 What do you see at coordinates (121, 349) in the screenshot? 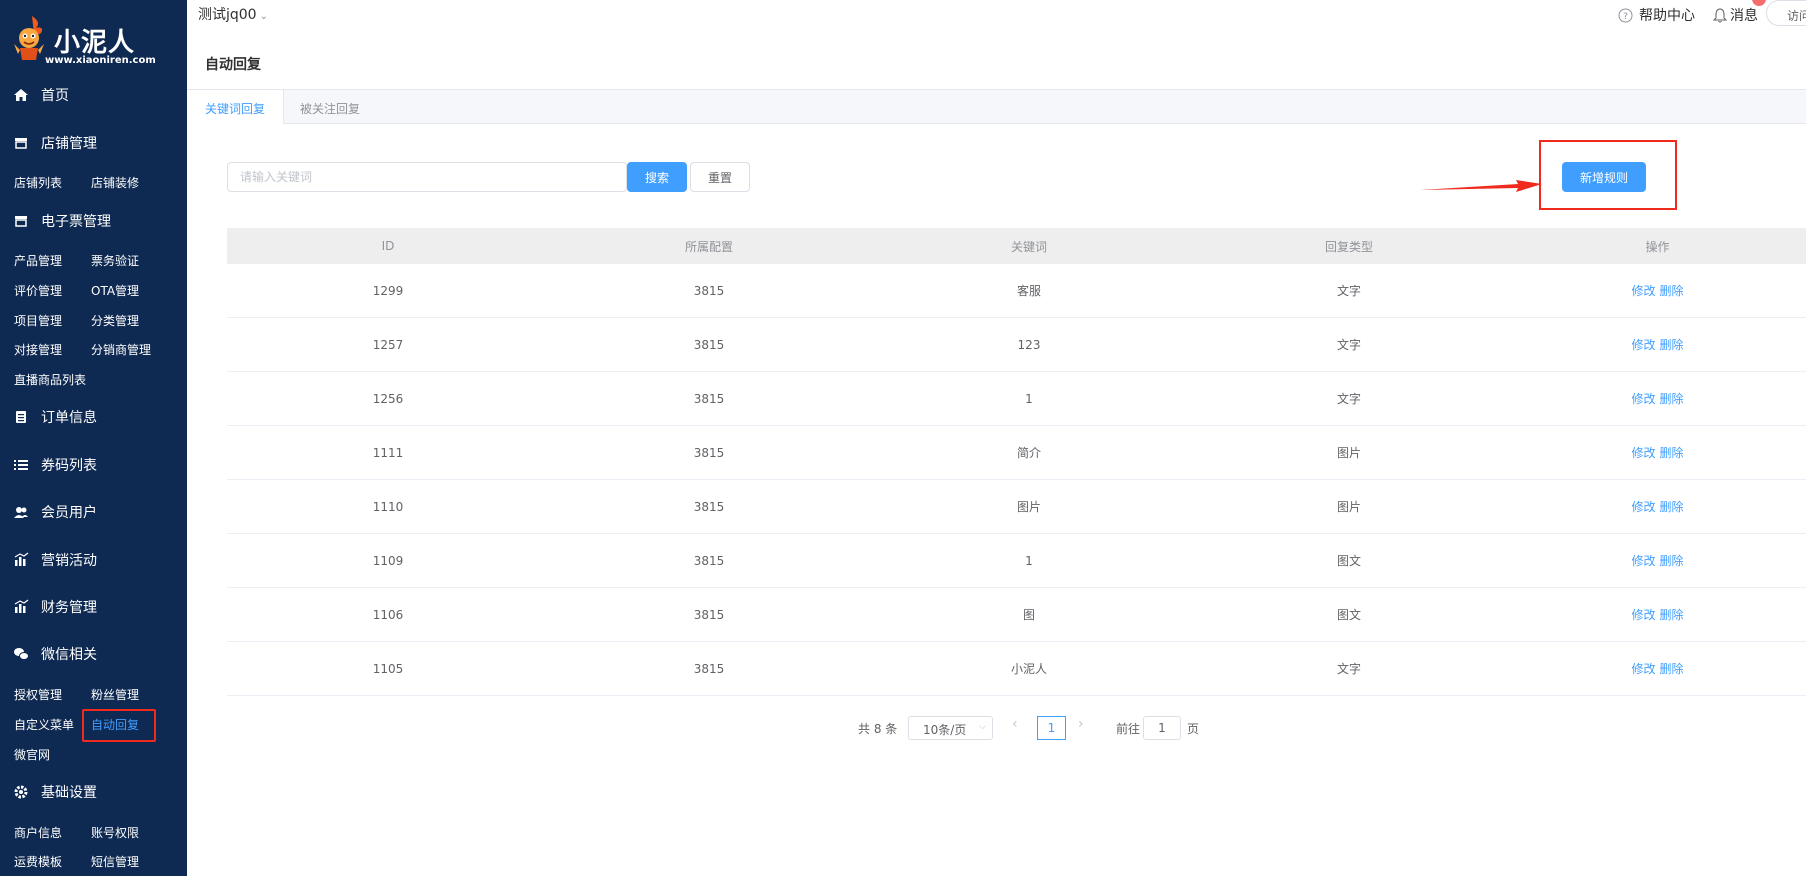
I see `sidebar-item-distributors: 分销商管理` at bounding box center [121, 349].